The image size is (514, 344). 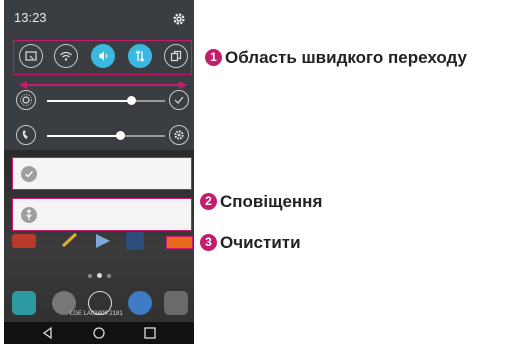 I want to click on volume-fill, so click(x=84, y=136).